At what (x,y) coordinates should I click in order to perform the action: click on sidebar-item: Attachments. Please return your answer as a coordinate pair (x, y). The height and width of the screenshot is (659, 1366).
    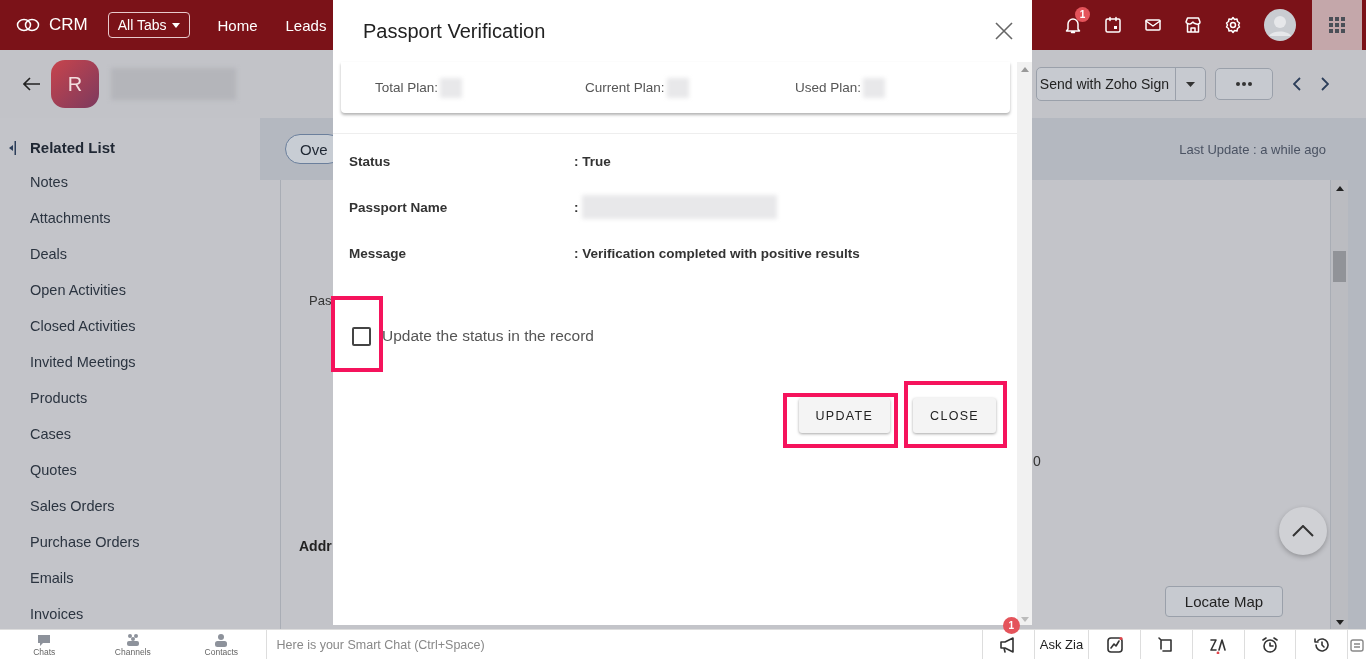
    Looking at the image, I should click on (130, 226).